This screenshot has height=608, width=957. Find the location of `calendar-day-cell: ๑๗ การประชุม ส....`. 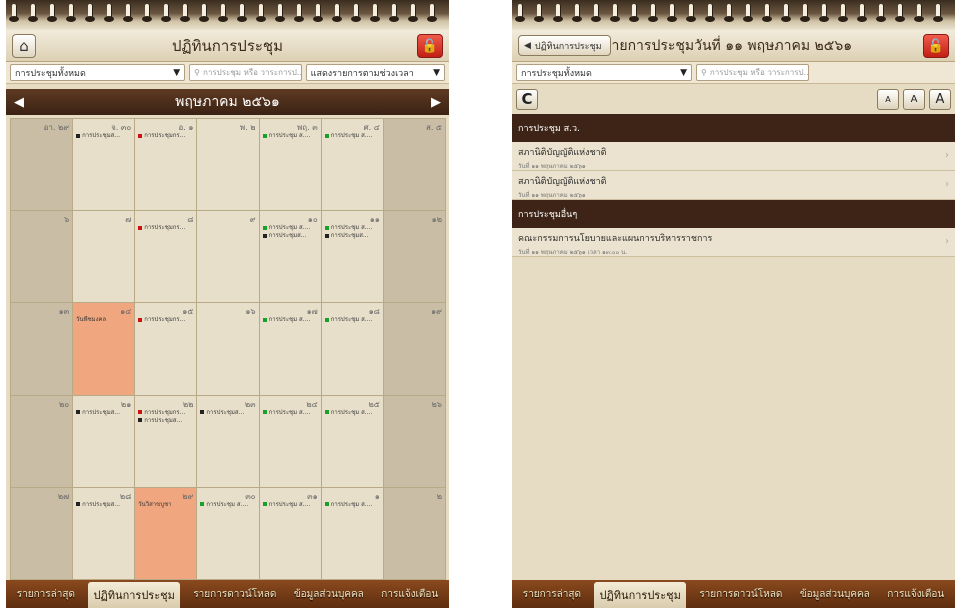

calendar-day-cell: ๑๗ การประชุม ส.... is located at coordinates (290, 349).